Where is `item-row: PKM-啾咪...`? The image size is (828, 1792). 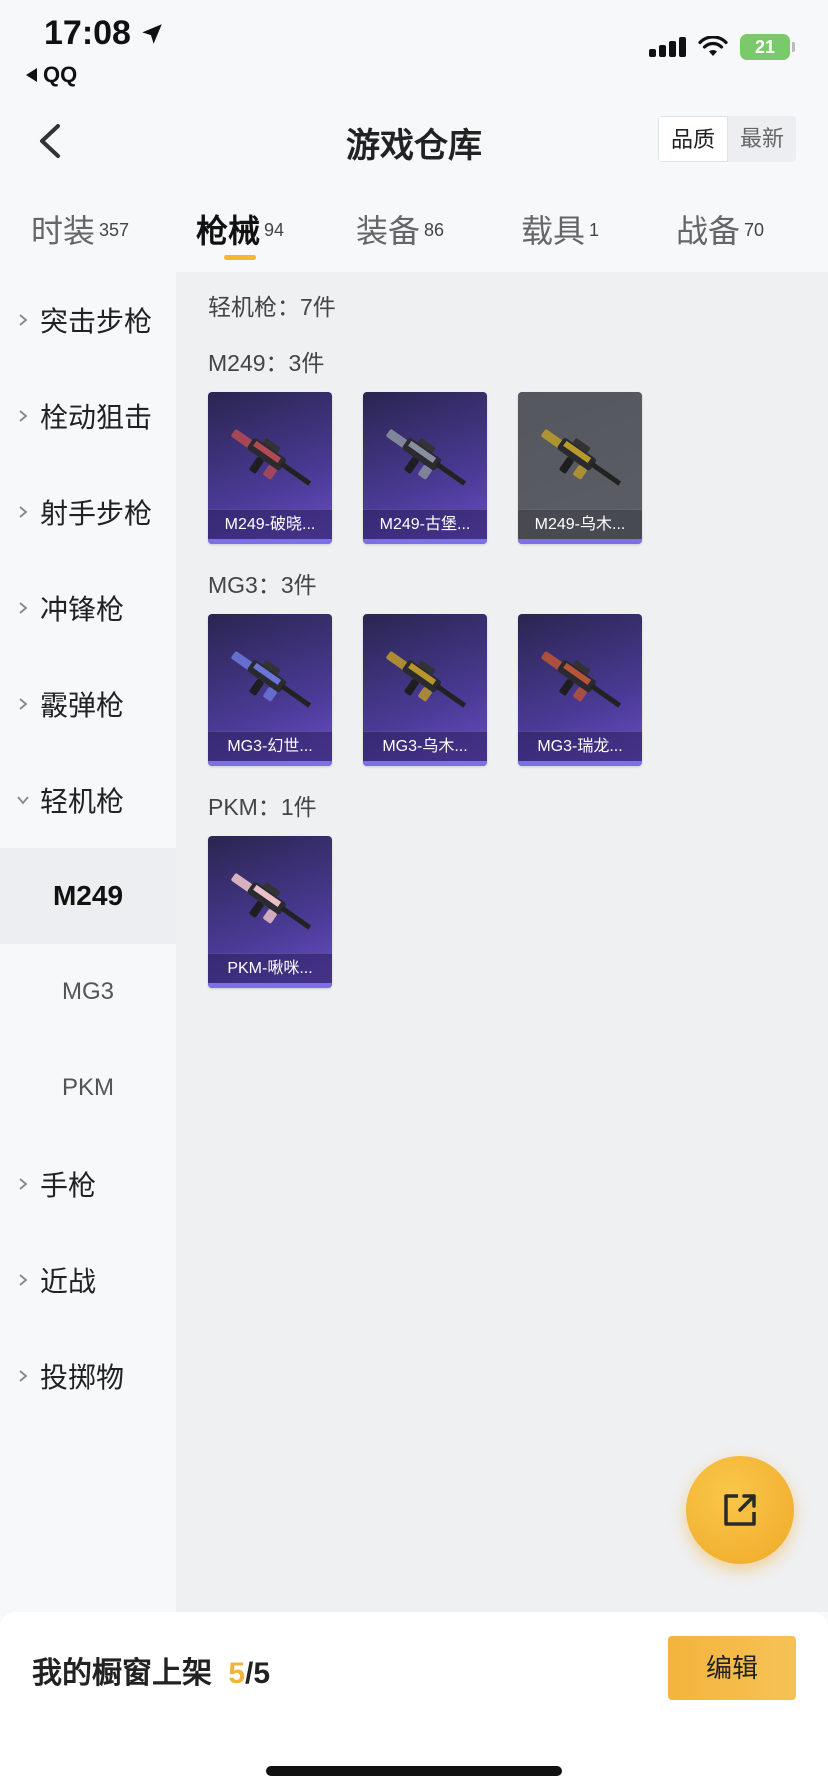 item-row: PKM-啾咪... is located at coordinates (518, 912).